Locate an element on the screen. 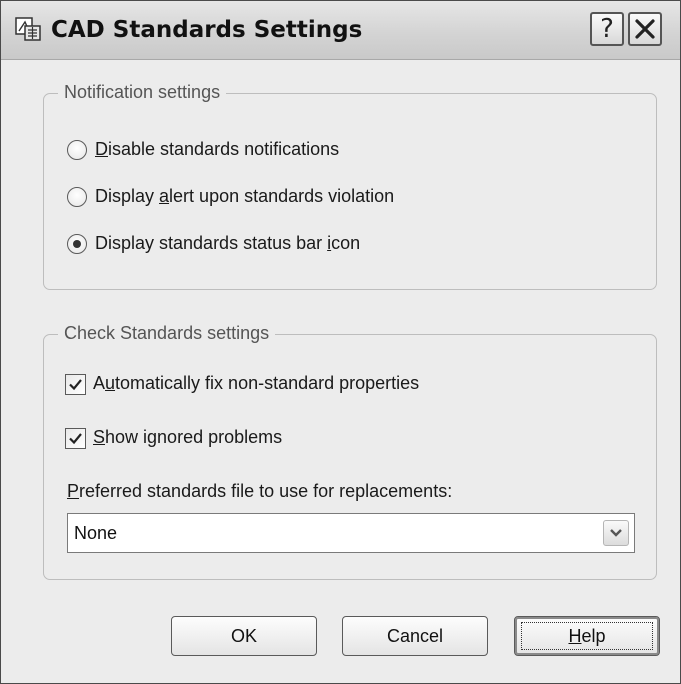  title-help-button: ? is located at coordinates (607, 29).